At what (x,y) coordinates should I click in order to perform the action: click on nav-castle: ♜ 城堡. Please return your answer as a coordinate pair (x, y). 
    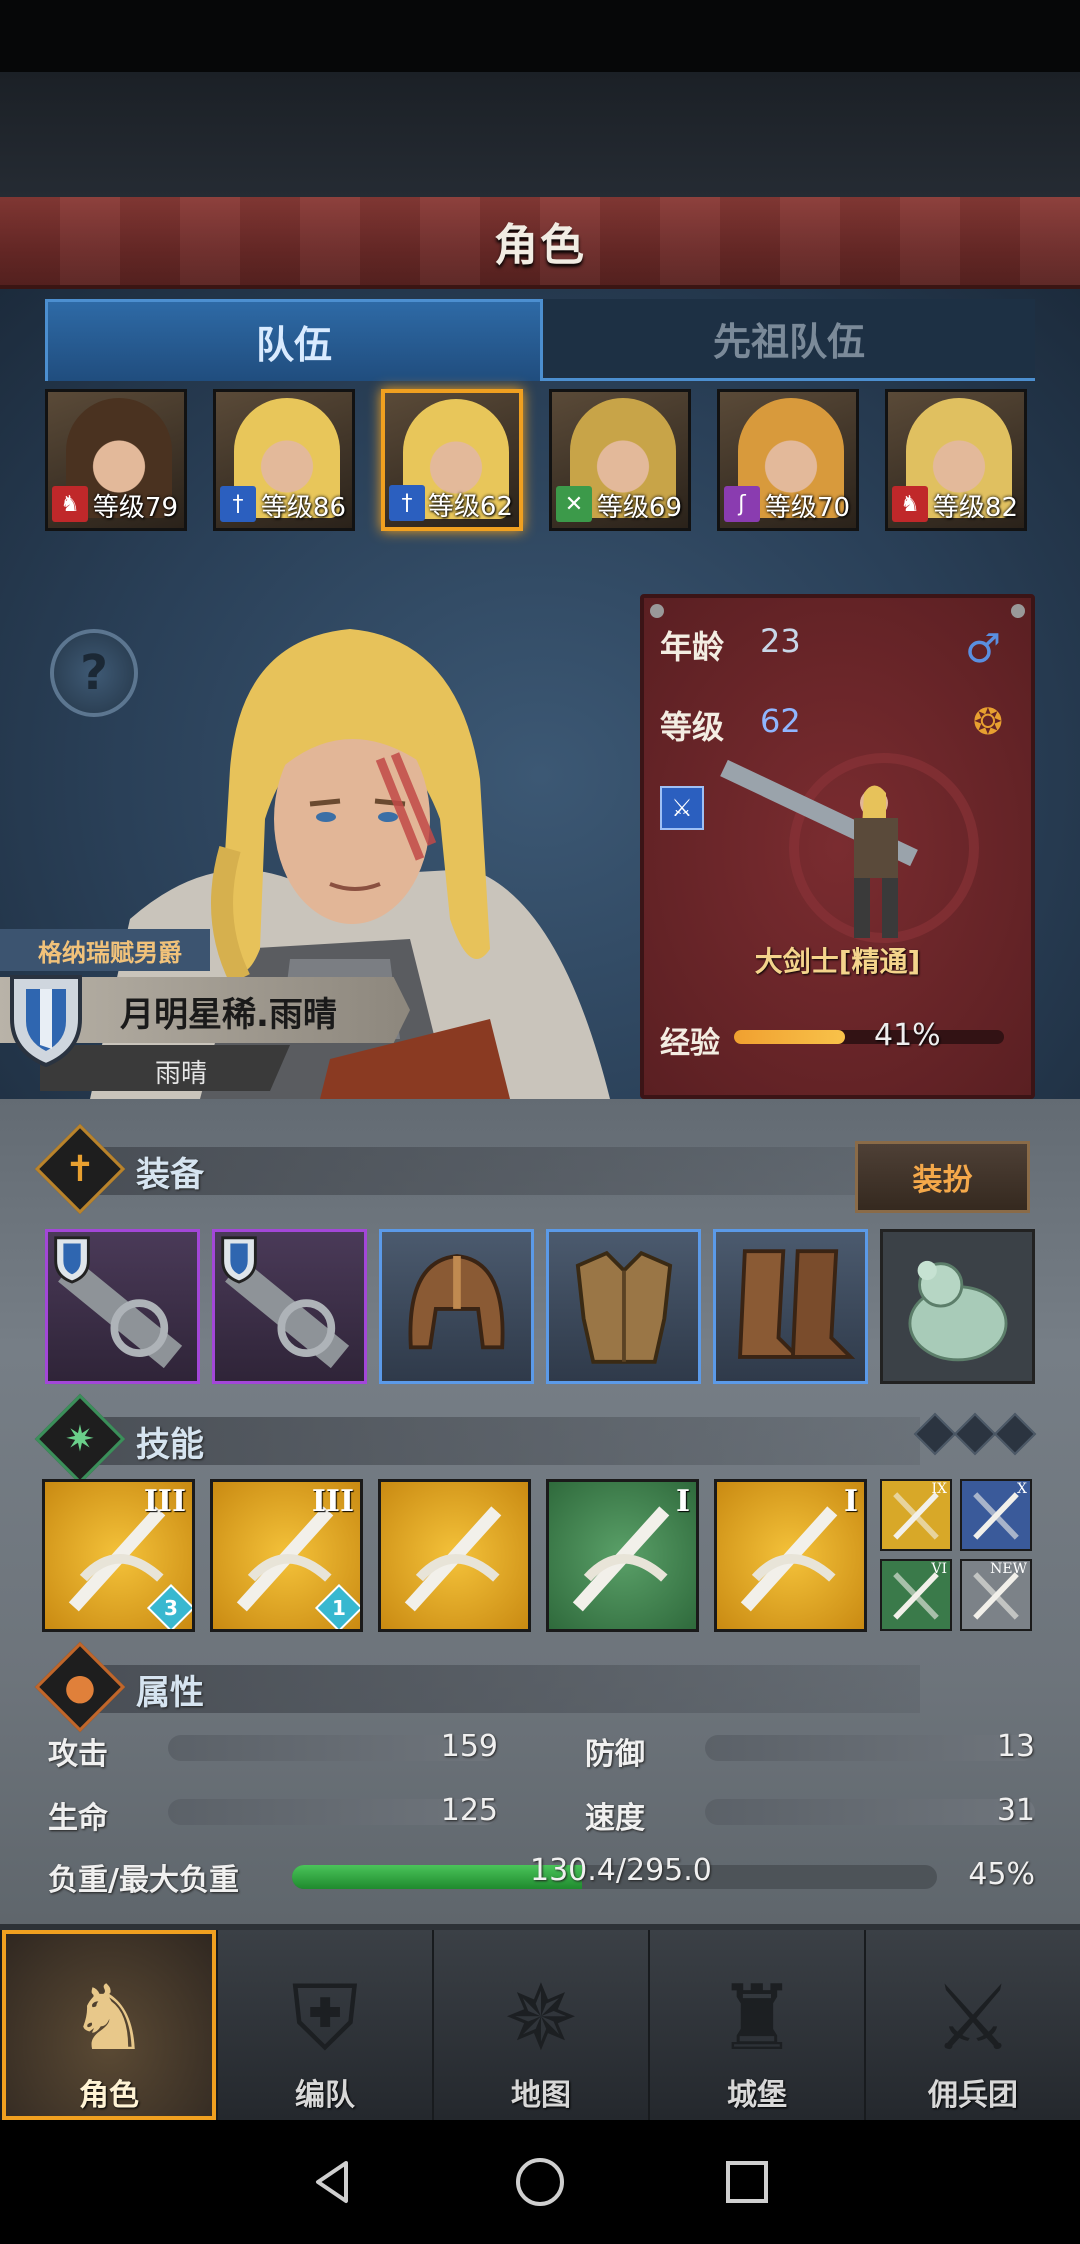
    Looking at the image, I should click on (756, 2025).